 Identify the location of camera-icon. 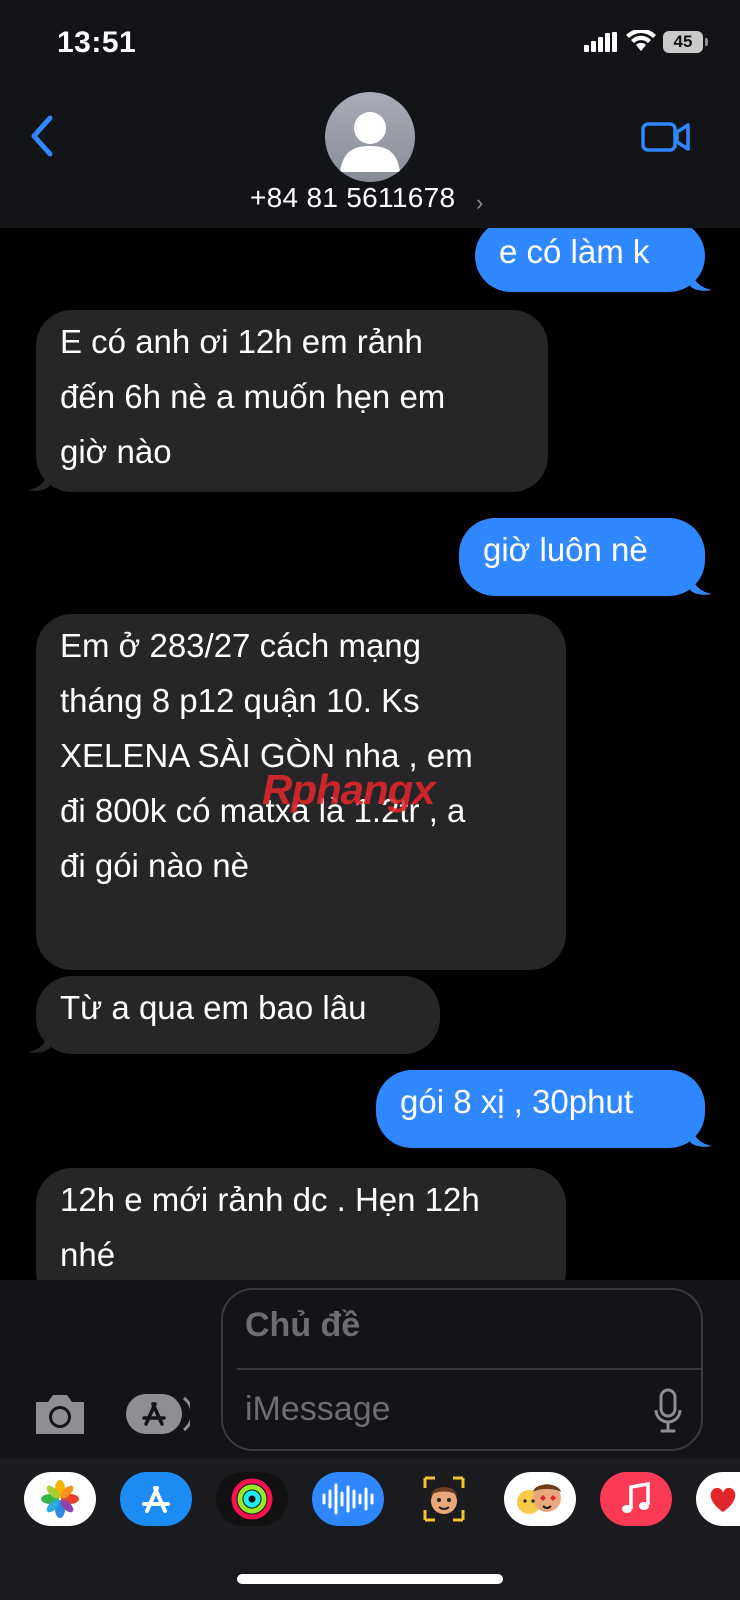
(60, 1414).